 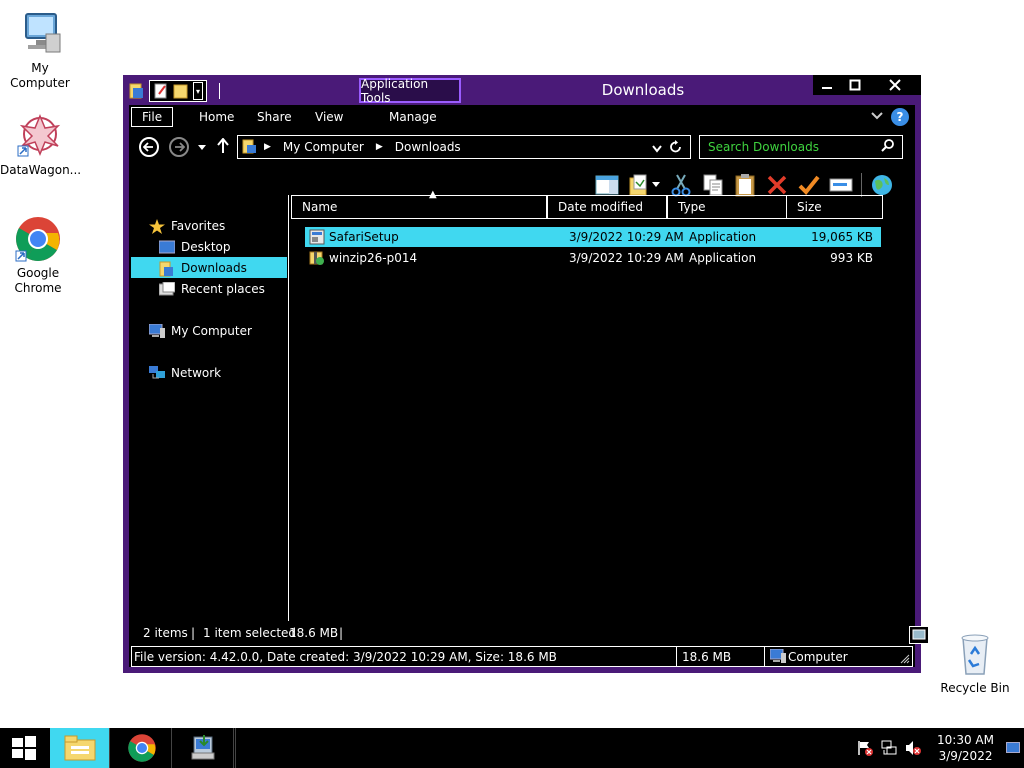 I want to click on minimize-button, so click(x=827, y=85).